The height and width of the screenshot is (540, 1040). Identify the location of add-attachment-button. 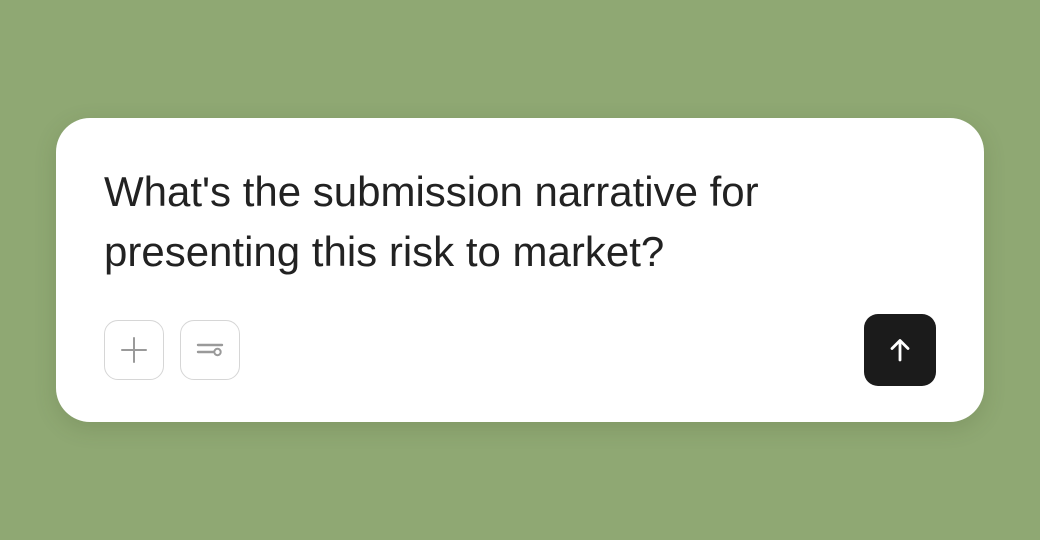
(134, 350).